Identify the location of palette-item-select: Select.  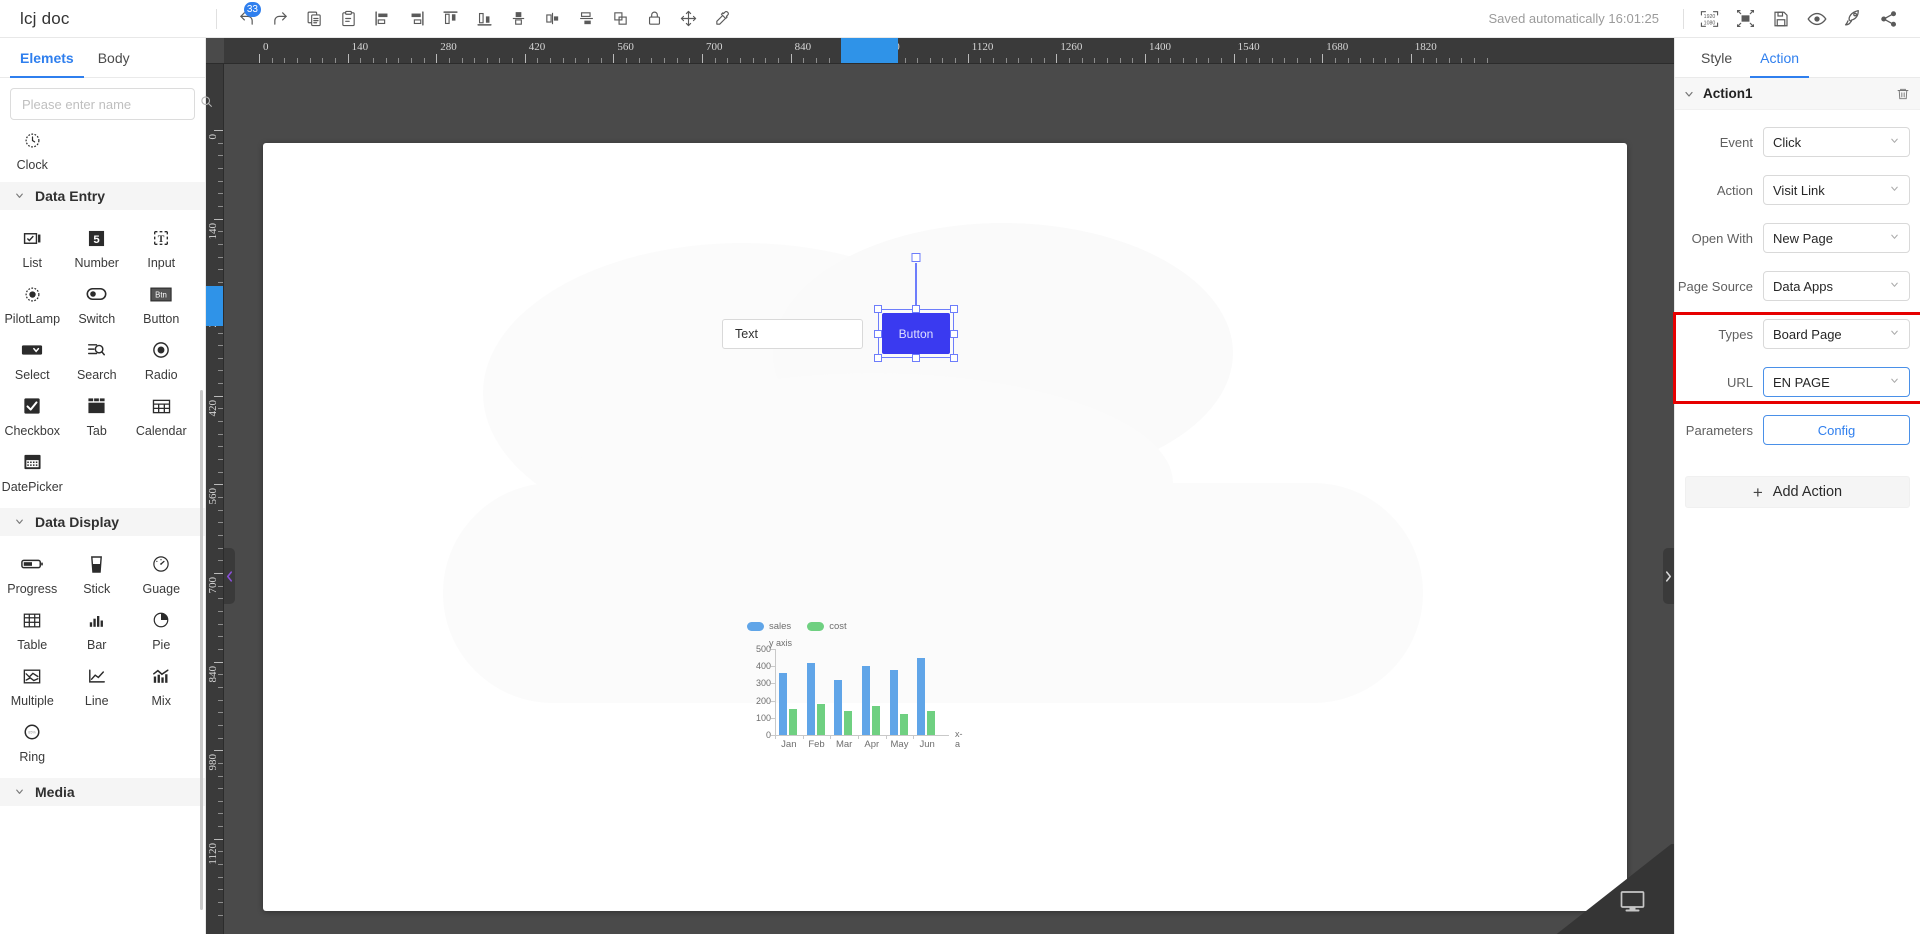
(32, 360).